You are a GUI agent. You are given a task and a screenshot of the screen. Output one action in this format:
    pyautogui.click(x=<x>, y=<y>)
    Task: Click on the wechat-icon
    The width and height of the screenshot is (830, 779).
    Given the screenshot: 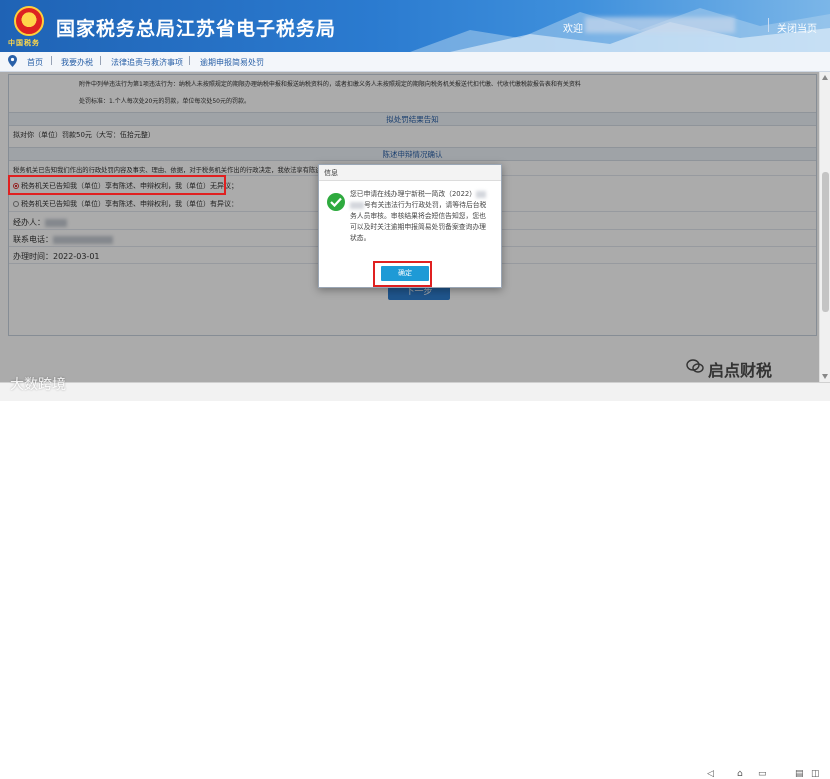 What is the action you would take?
    pyautogui.click(x=695, y=366)
    